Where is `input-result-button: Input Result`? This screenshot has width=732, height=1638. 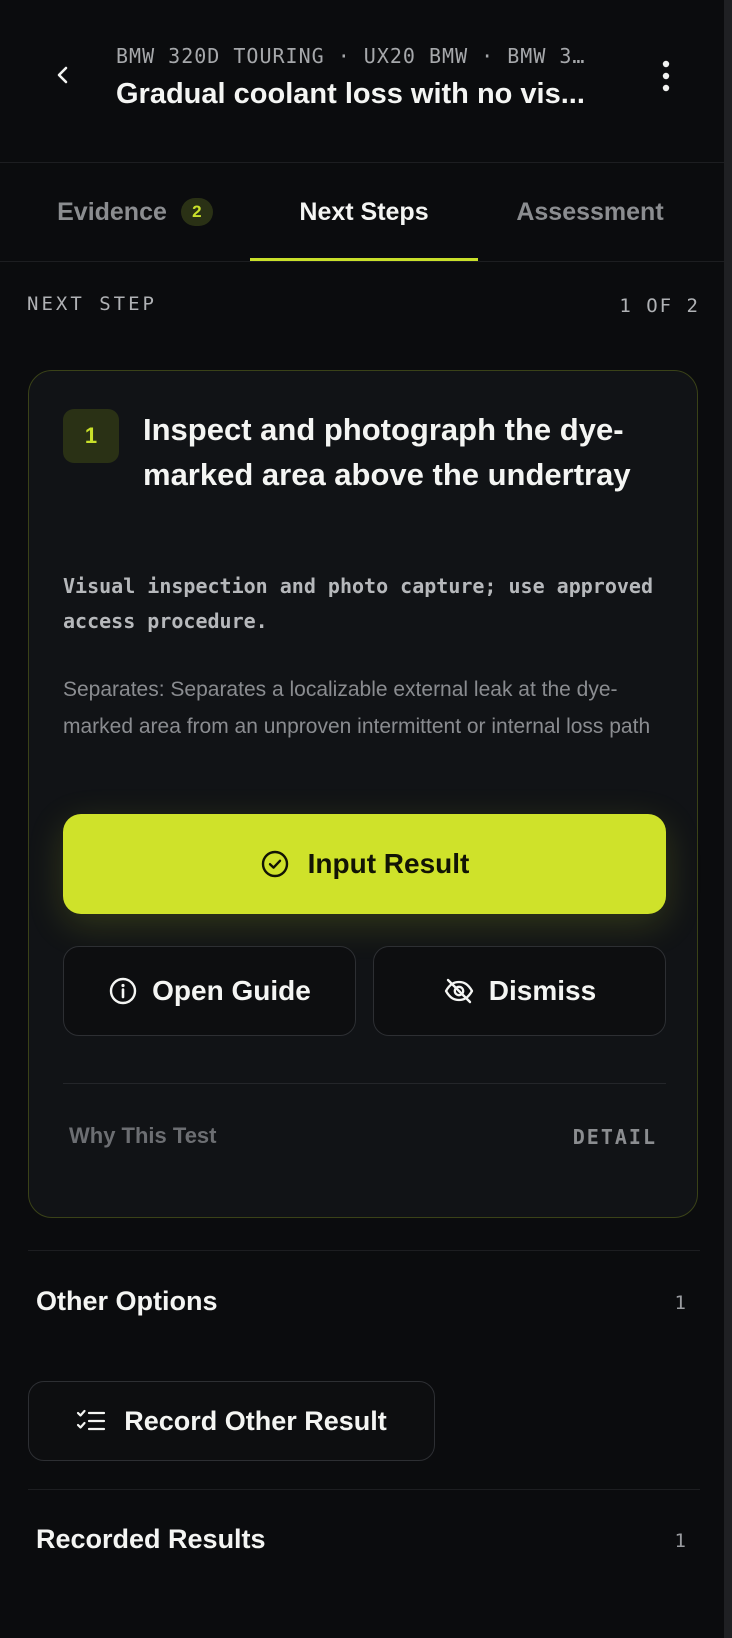
input-result-button: Input Result is located at coordinates (364, 864).